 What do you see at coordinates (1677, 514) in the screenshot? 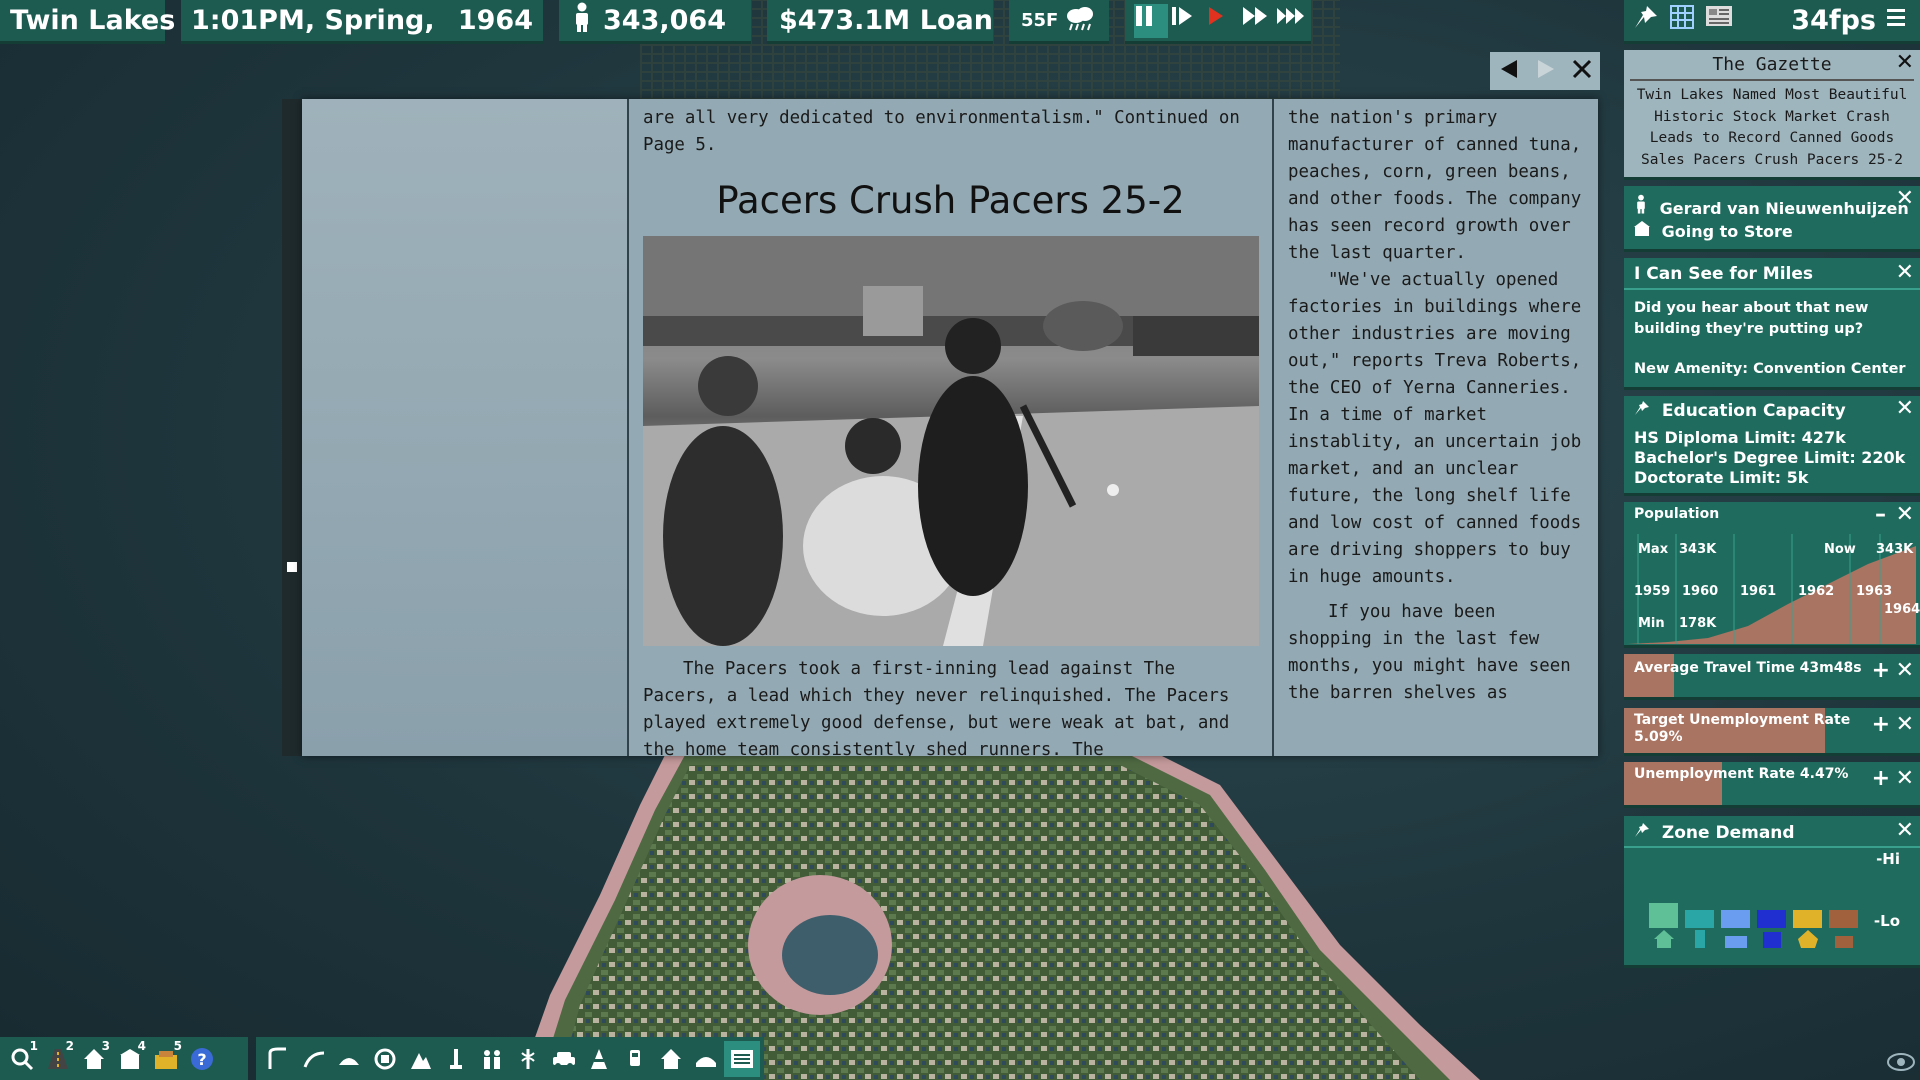
I see `population-title: Population` at bounding box center [1677, 514].